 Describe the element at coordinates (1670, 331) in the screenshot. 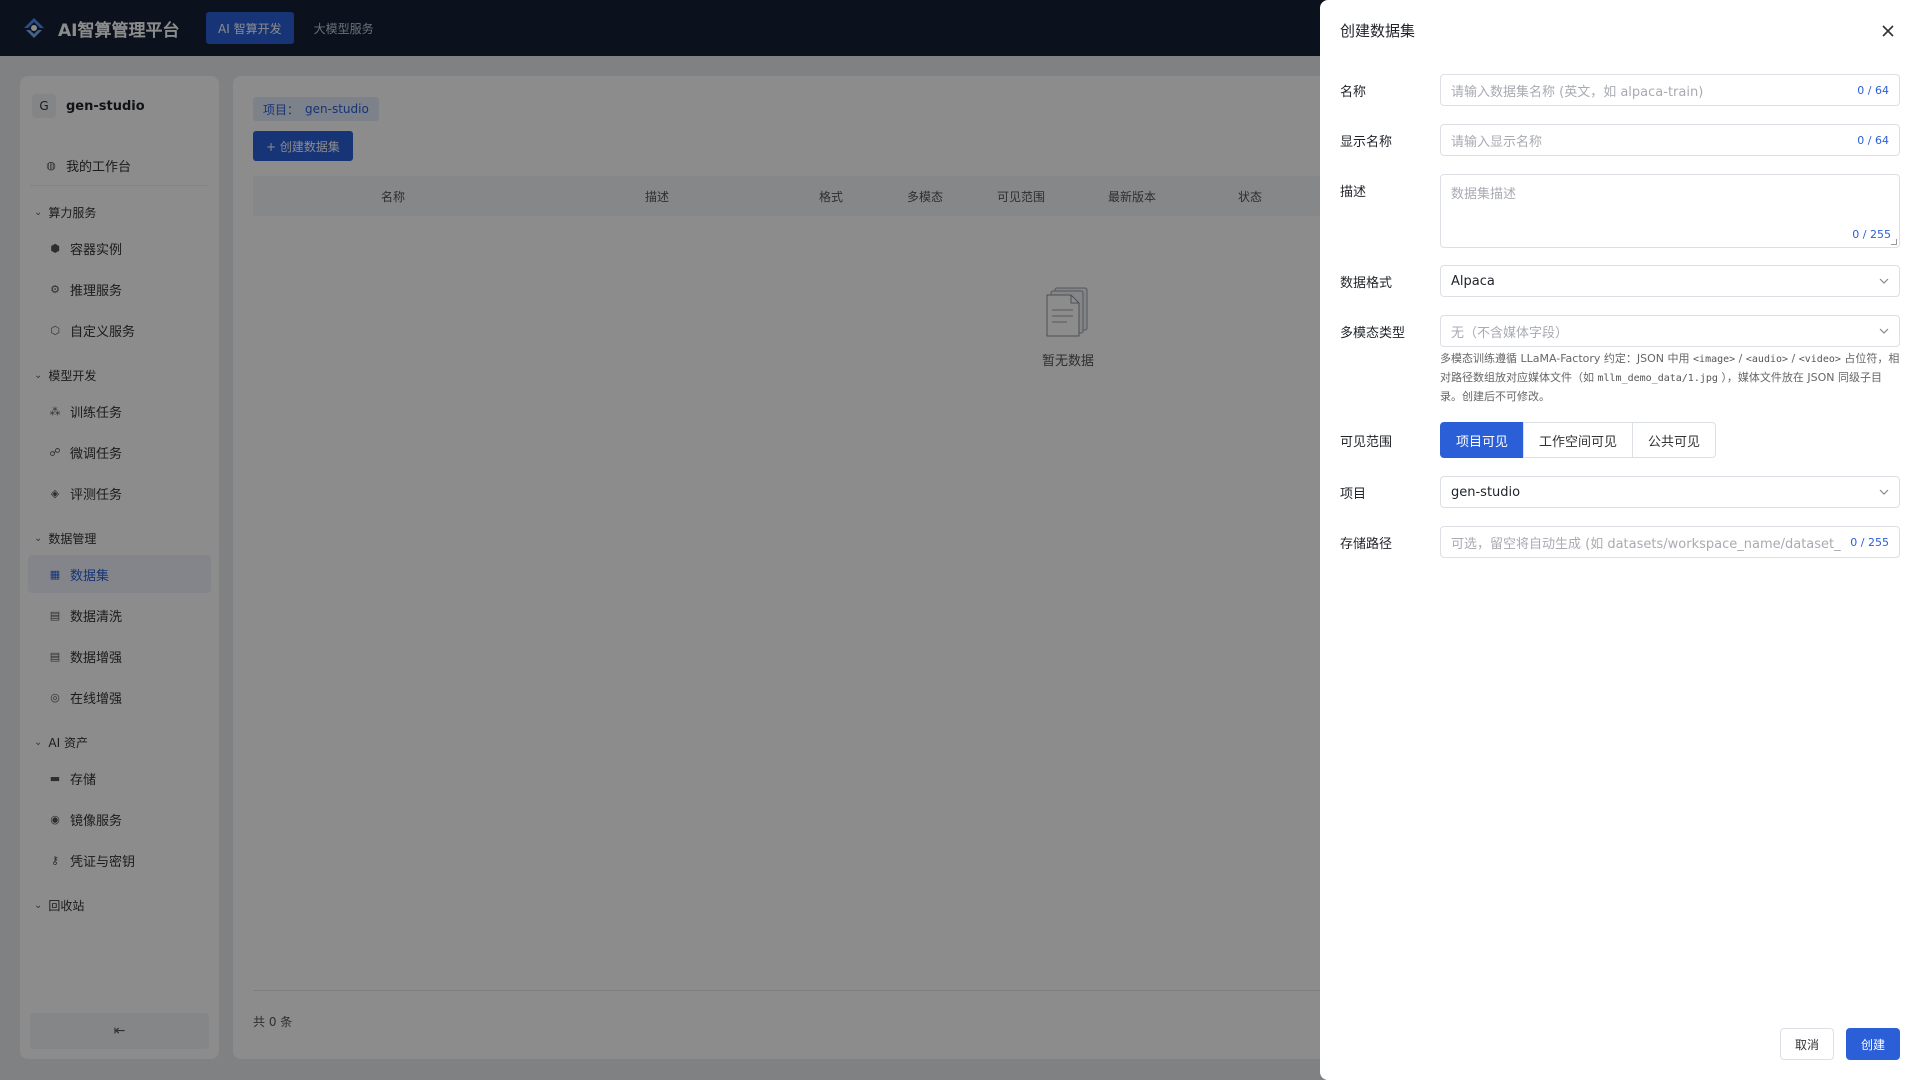

I see `multimodal-select: 无（不含媒体字段）` at that location.